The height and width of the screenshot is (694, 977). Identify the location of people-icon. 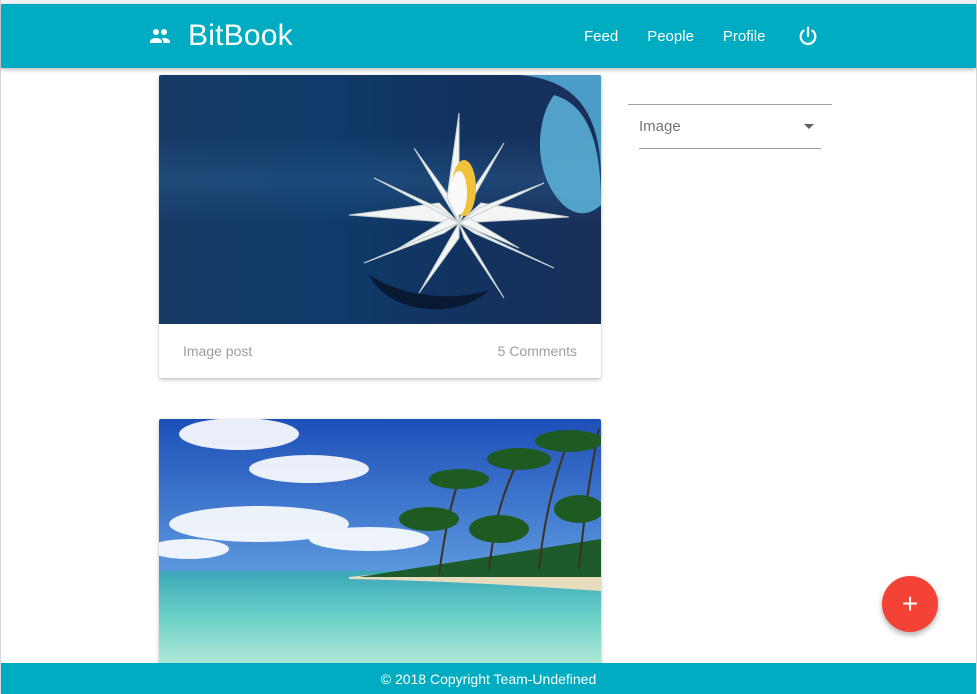
(160, 36).